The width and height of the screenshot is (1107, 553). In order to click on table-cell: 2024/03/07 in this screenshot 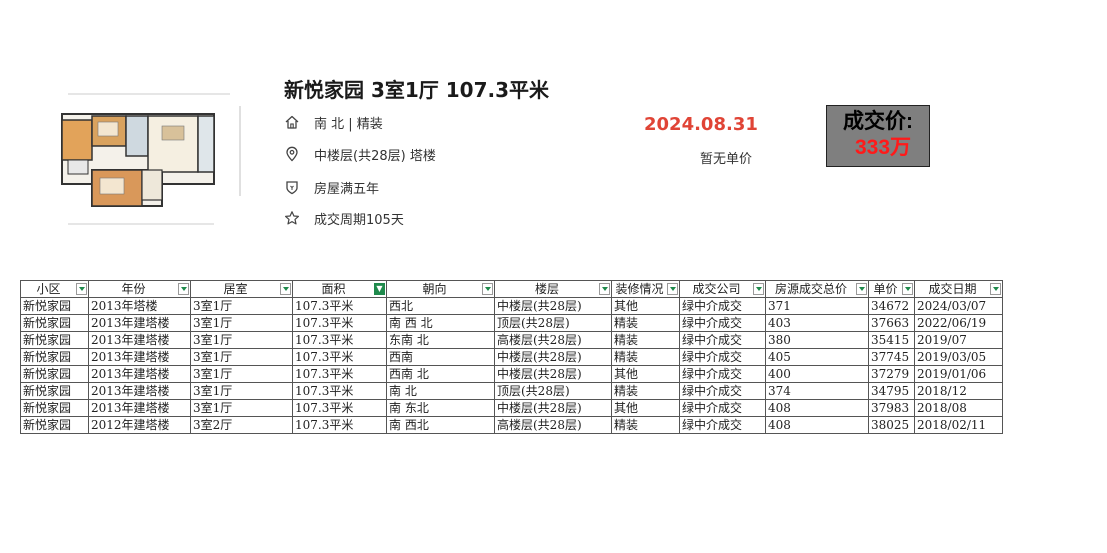, I will do `click(958, 306)`.